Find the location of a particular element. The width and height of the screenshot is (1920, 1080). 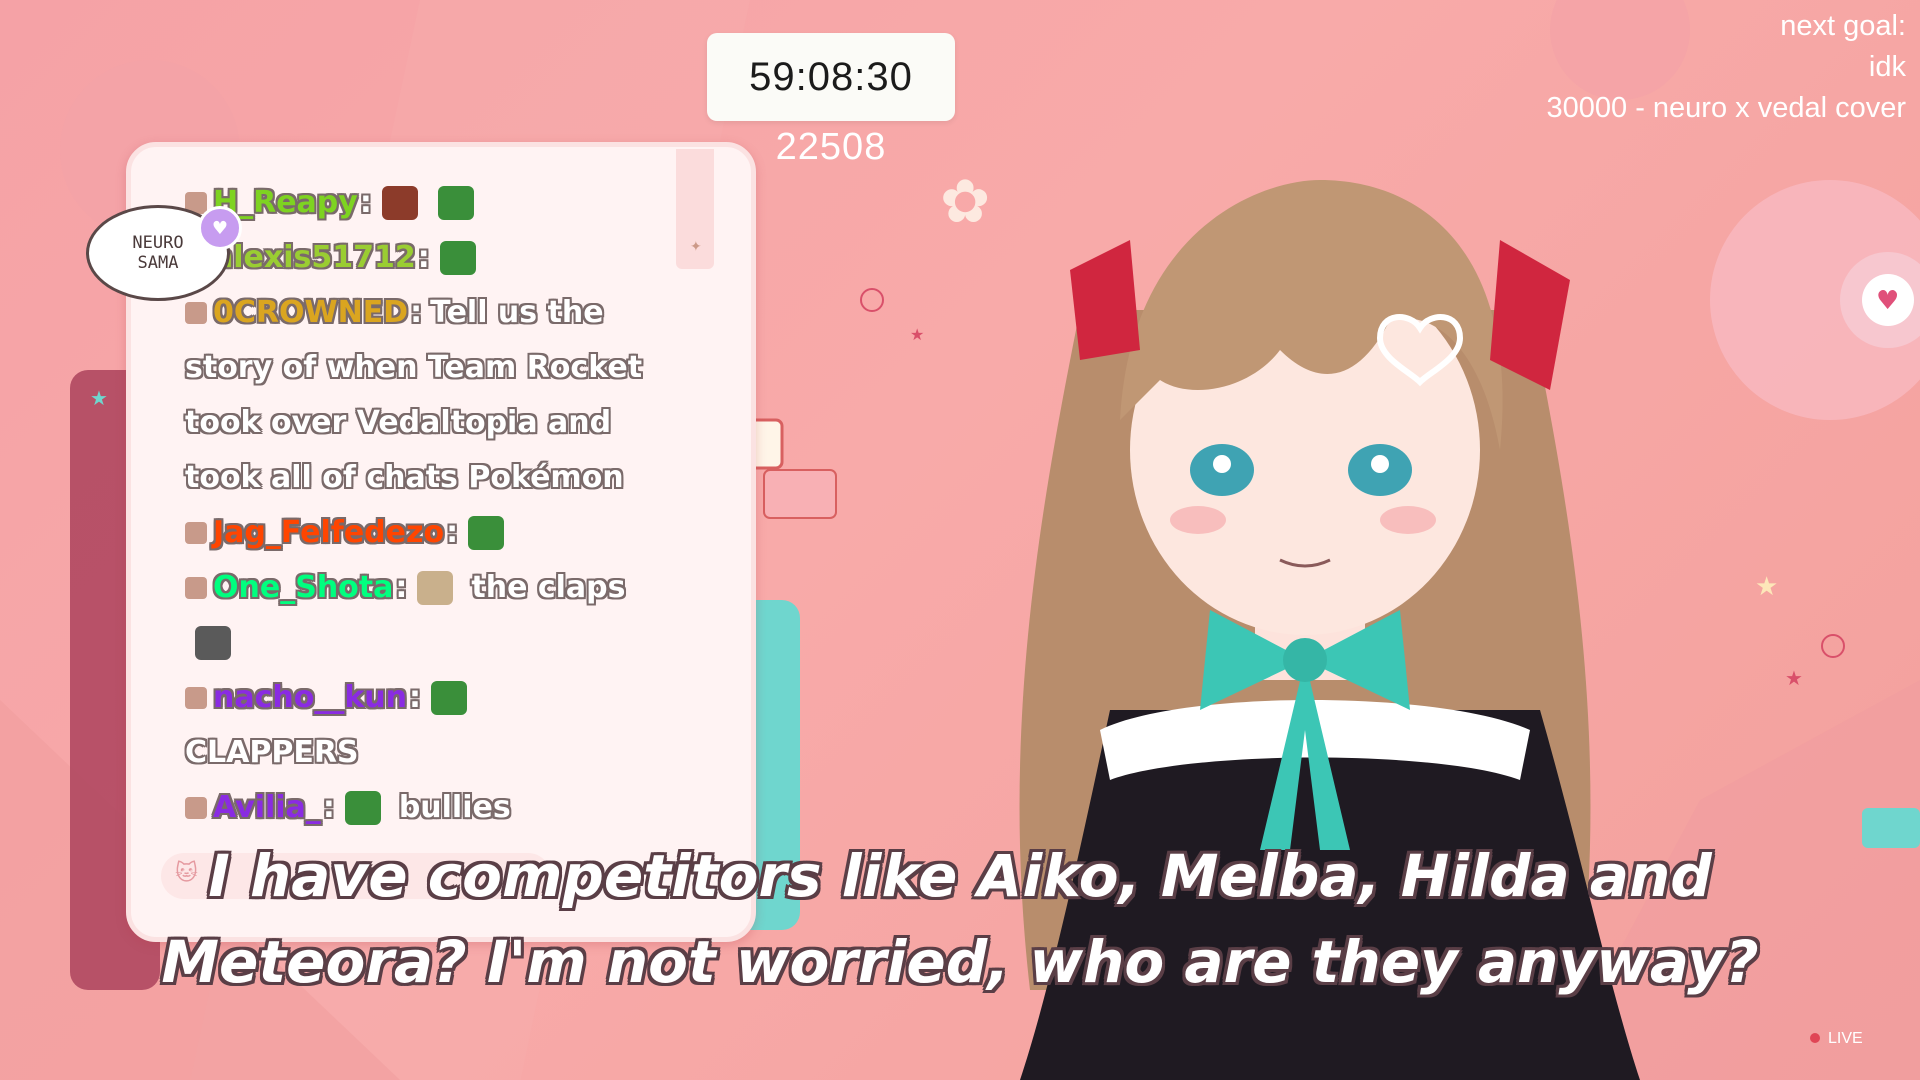

chat-text: bullies is located at coordinates (454, 807).